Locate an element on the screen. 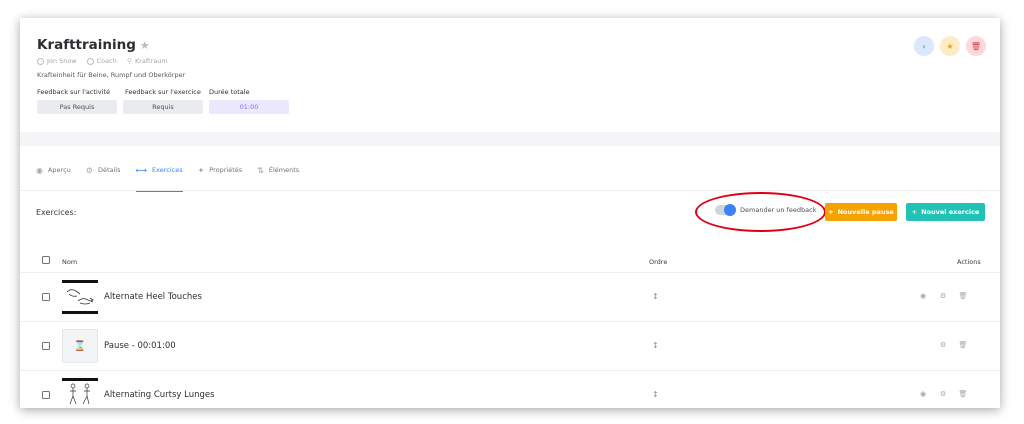 Image resolution: width=1024 pixels, height=424 pixels. column-actions: Actions is located at coordinates (969, 262).